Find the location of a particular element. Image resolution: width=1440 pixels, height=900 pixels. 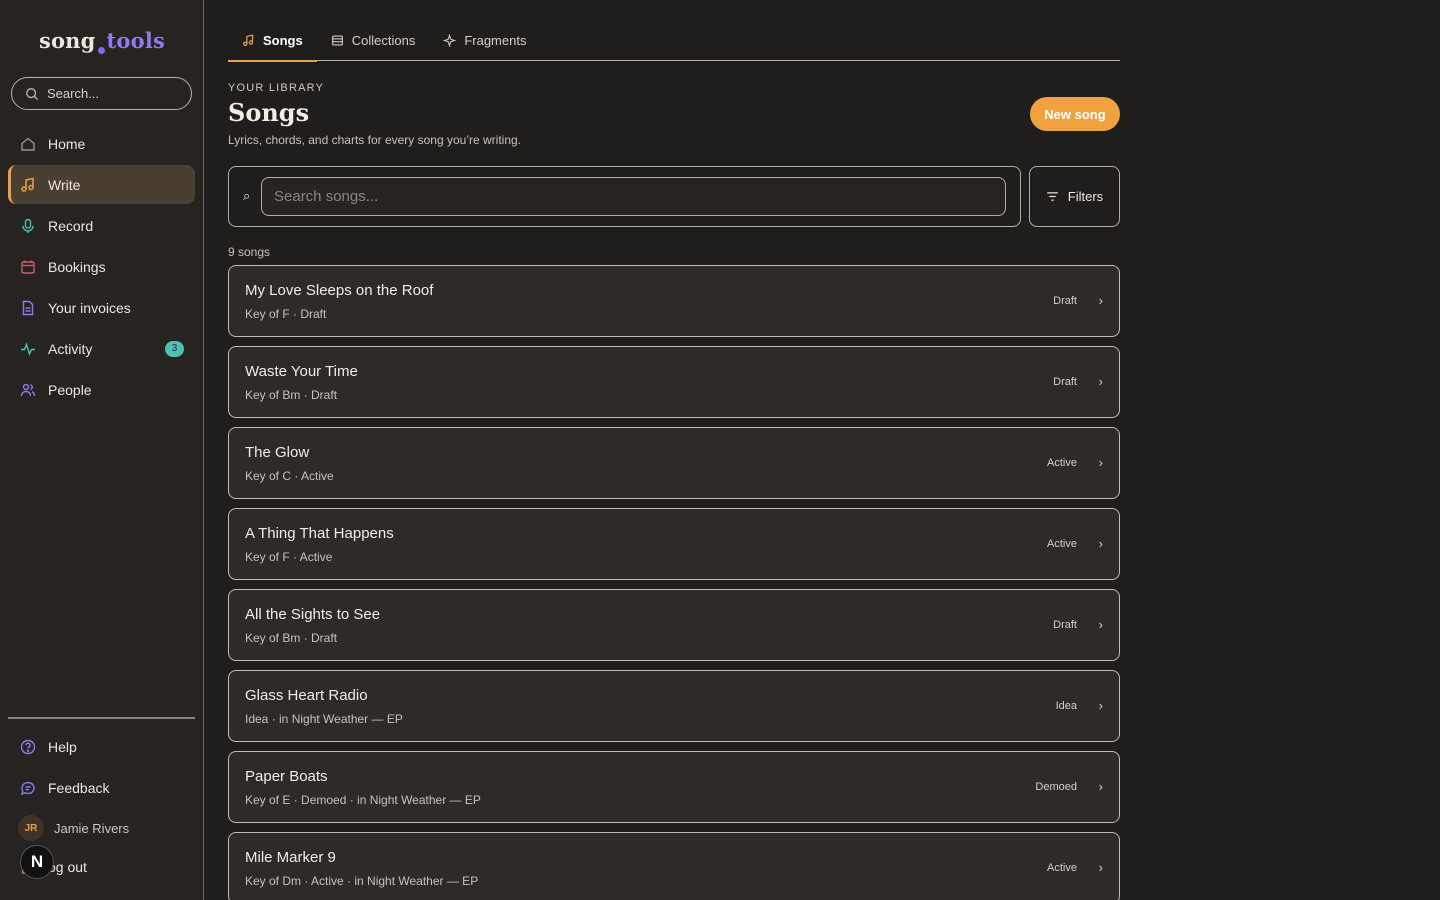

song-meta: Key of F · Draft is located at coordinates (286, 314).